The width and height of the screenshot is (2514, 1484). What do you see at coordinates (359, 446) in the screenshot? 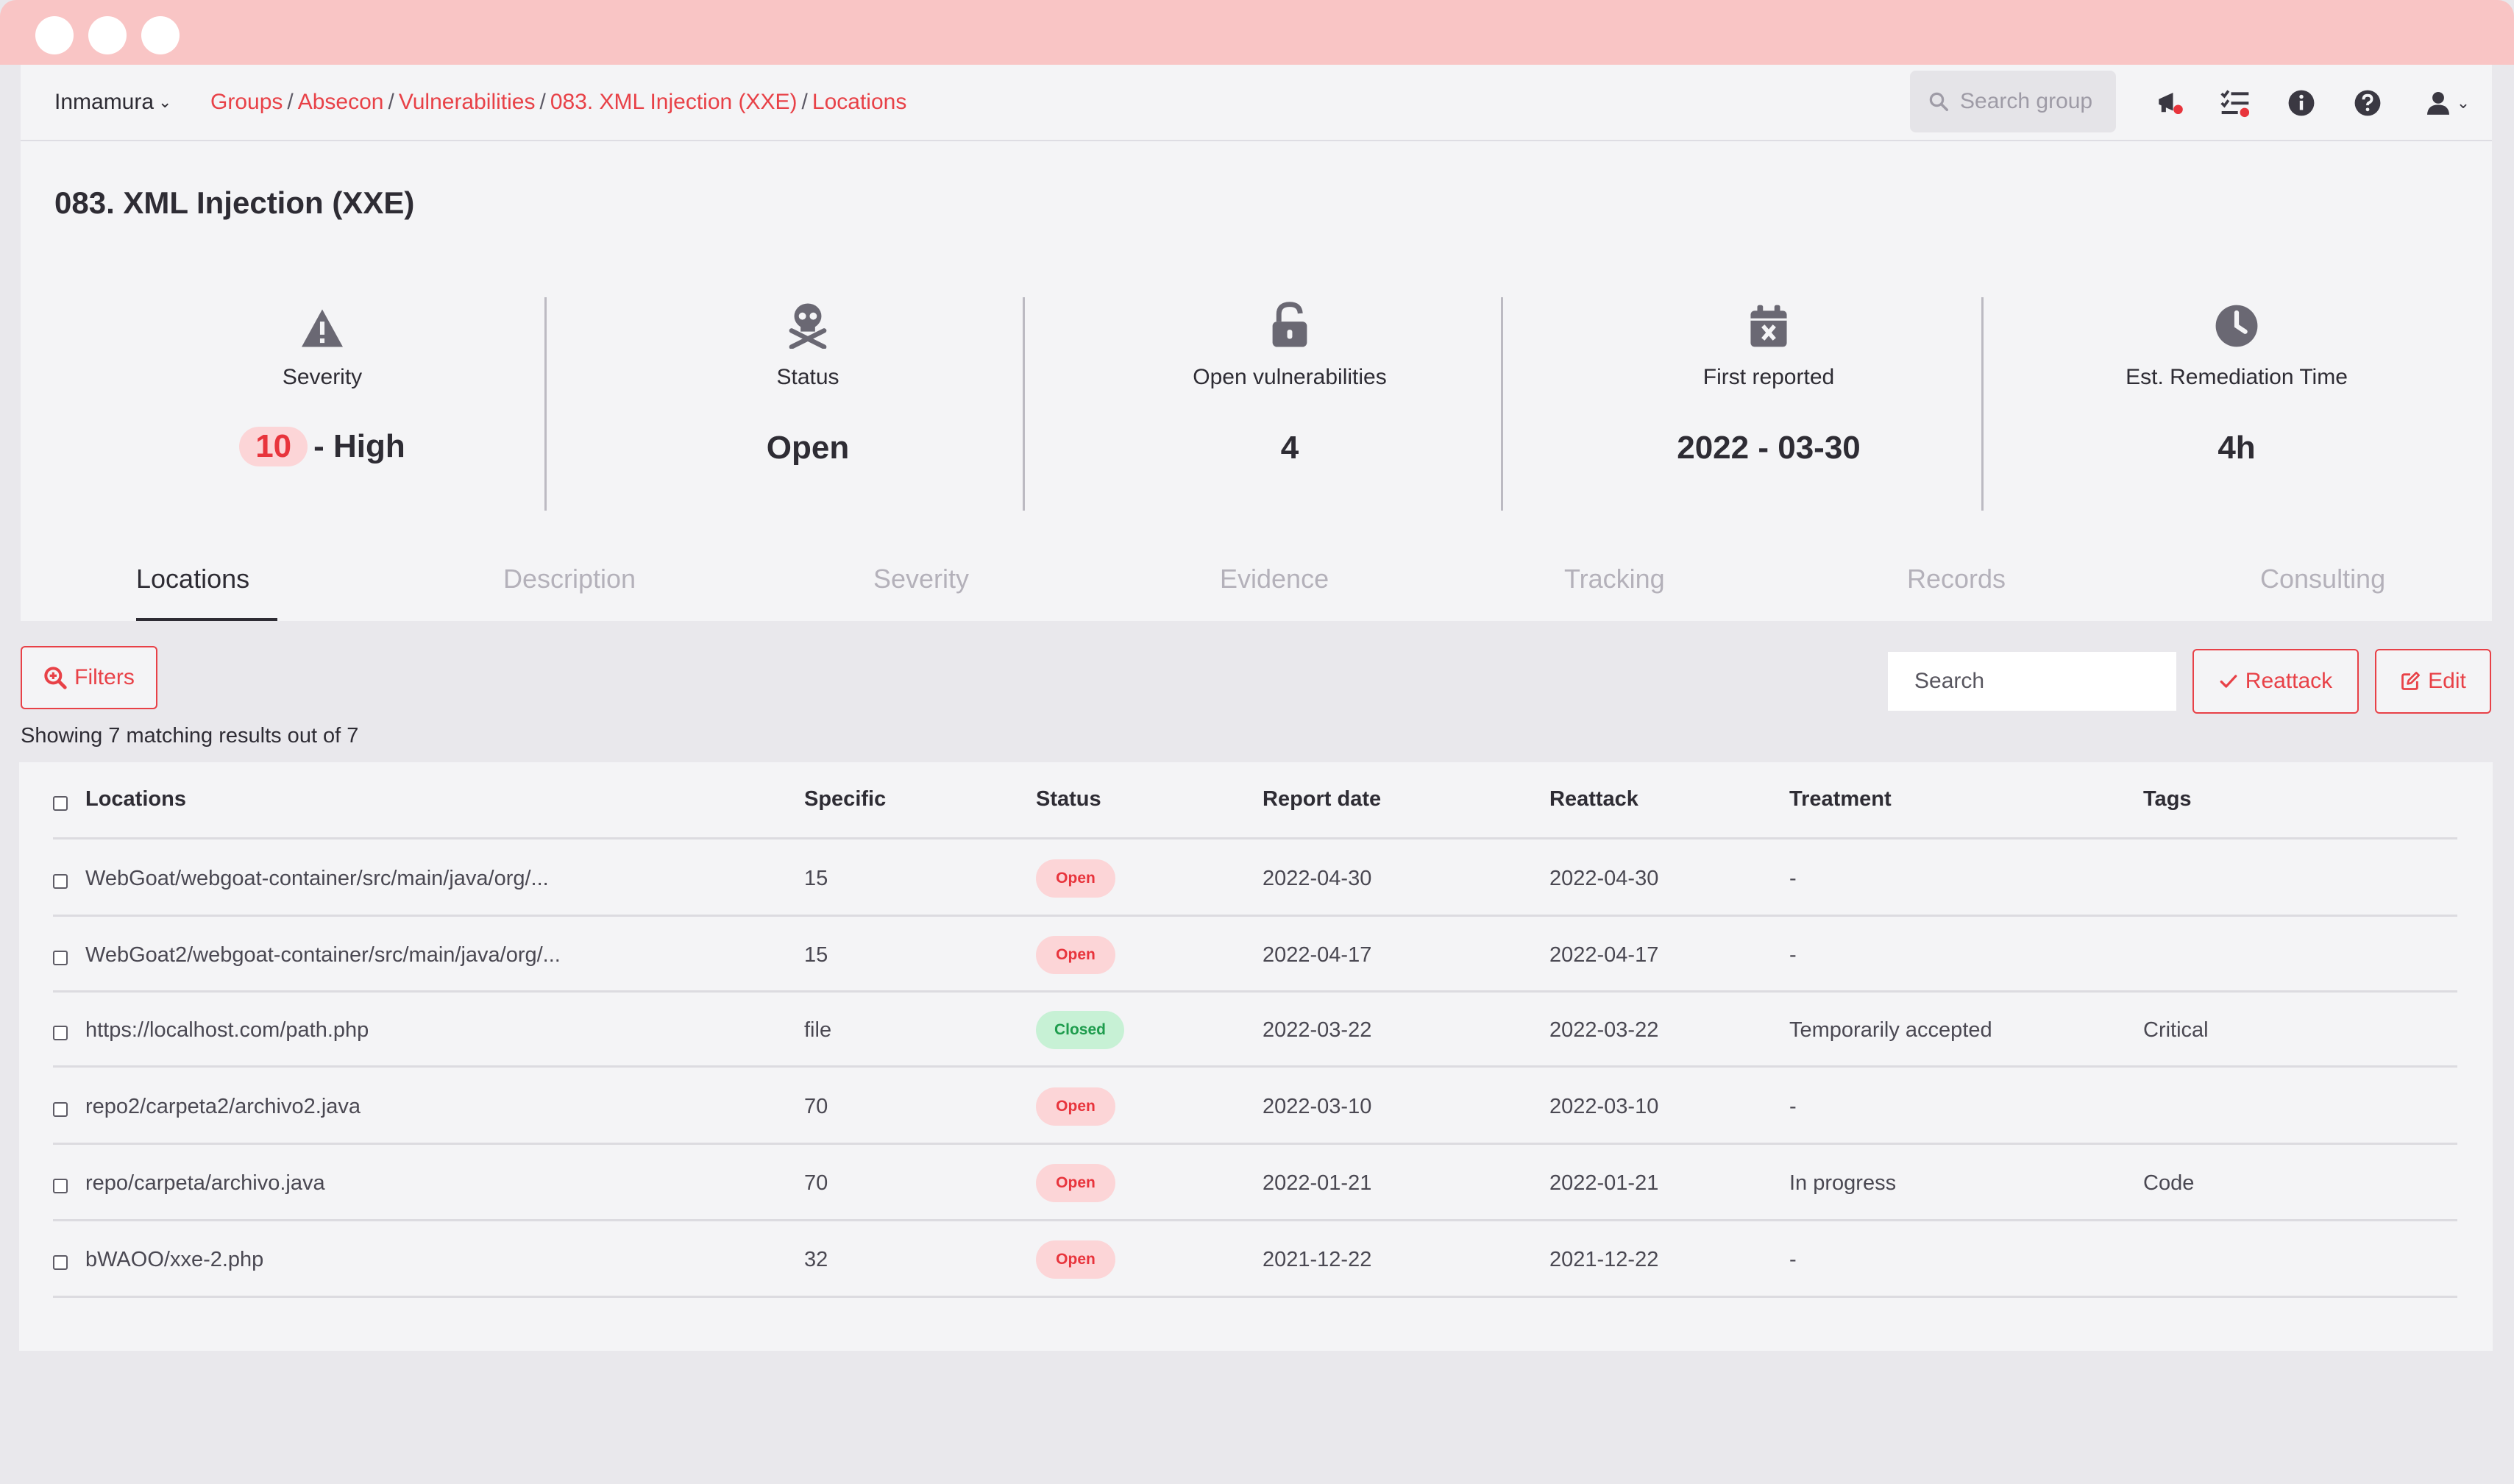
I see `severity-level: - High` at bounding box center [359, 446].